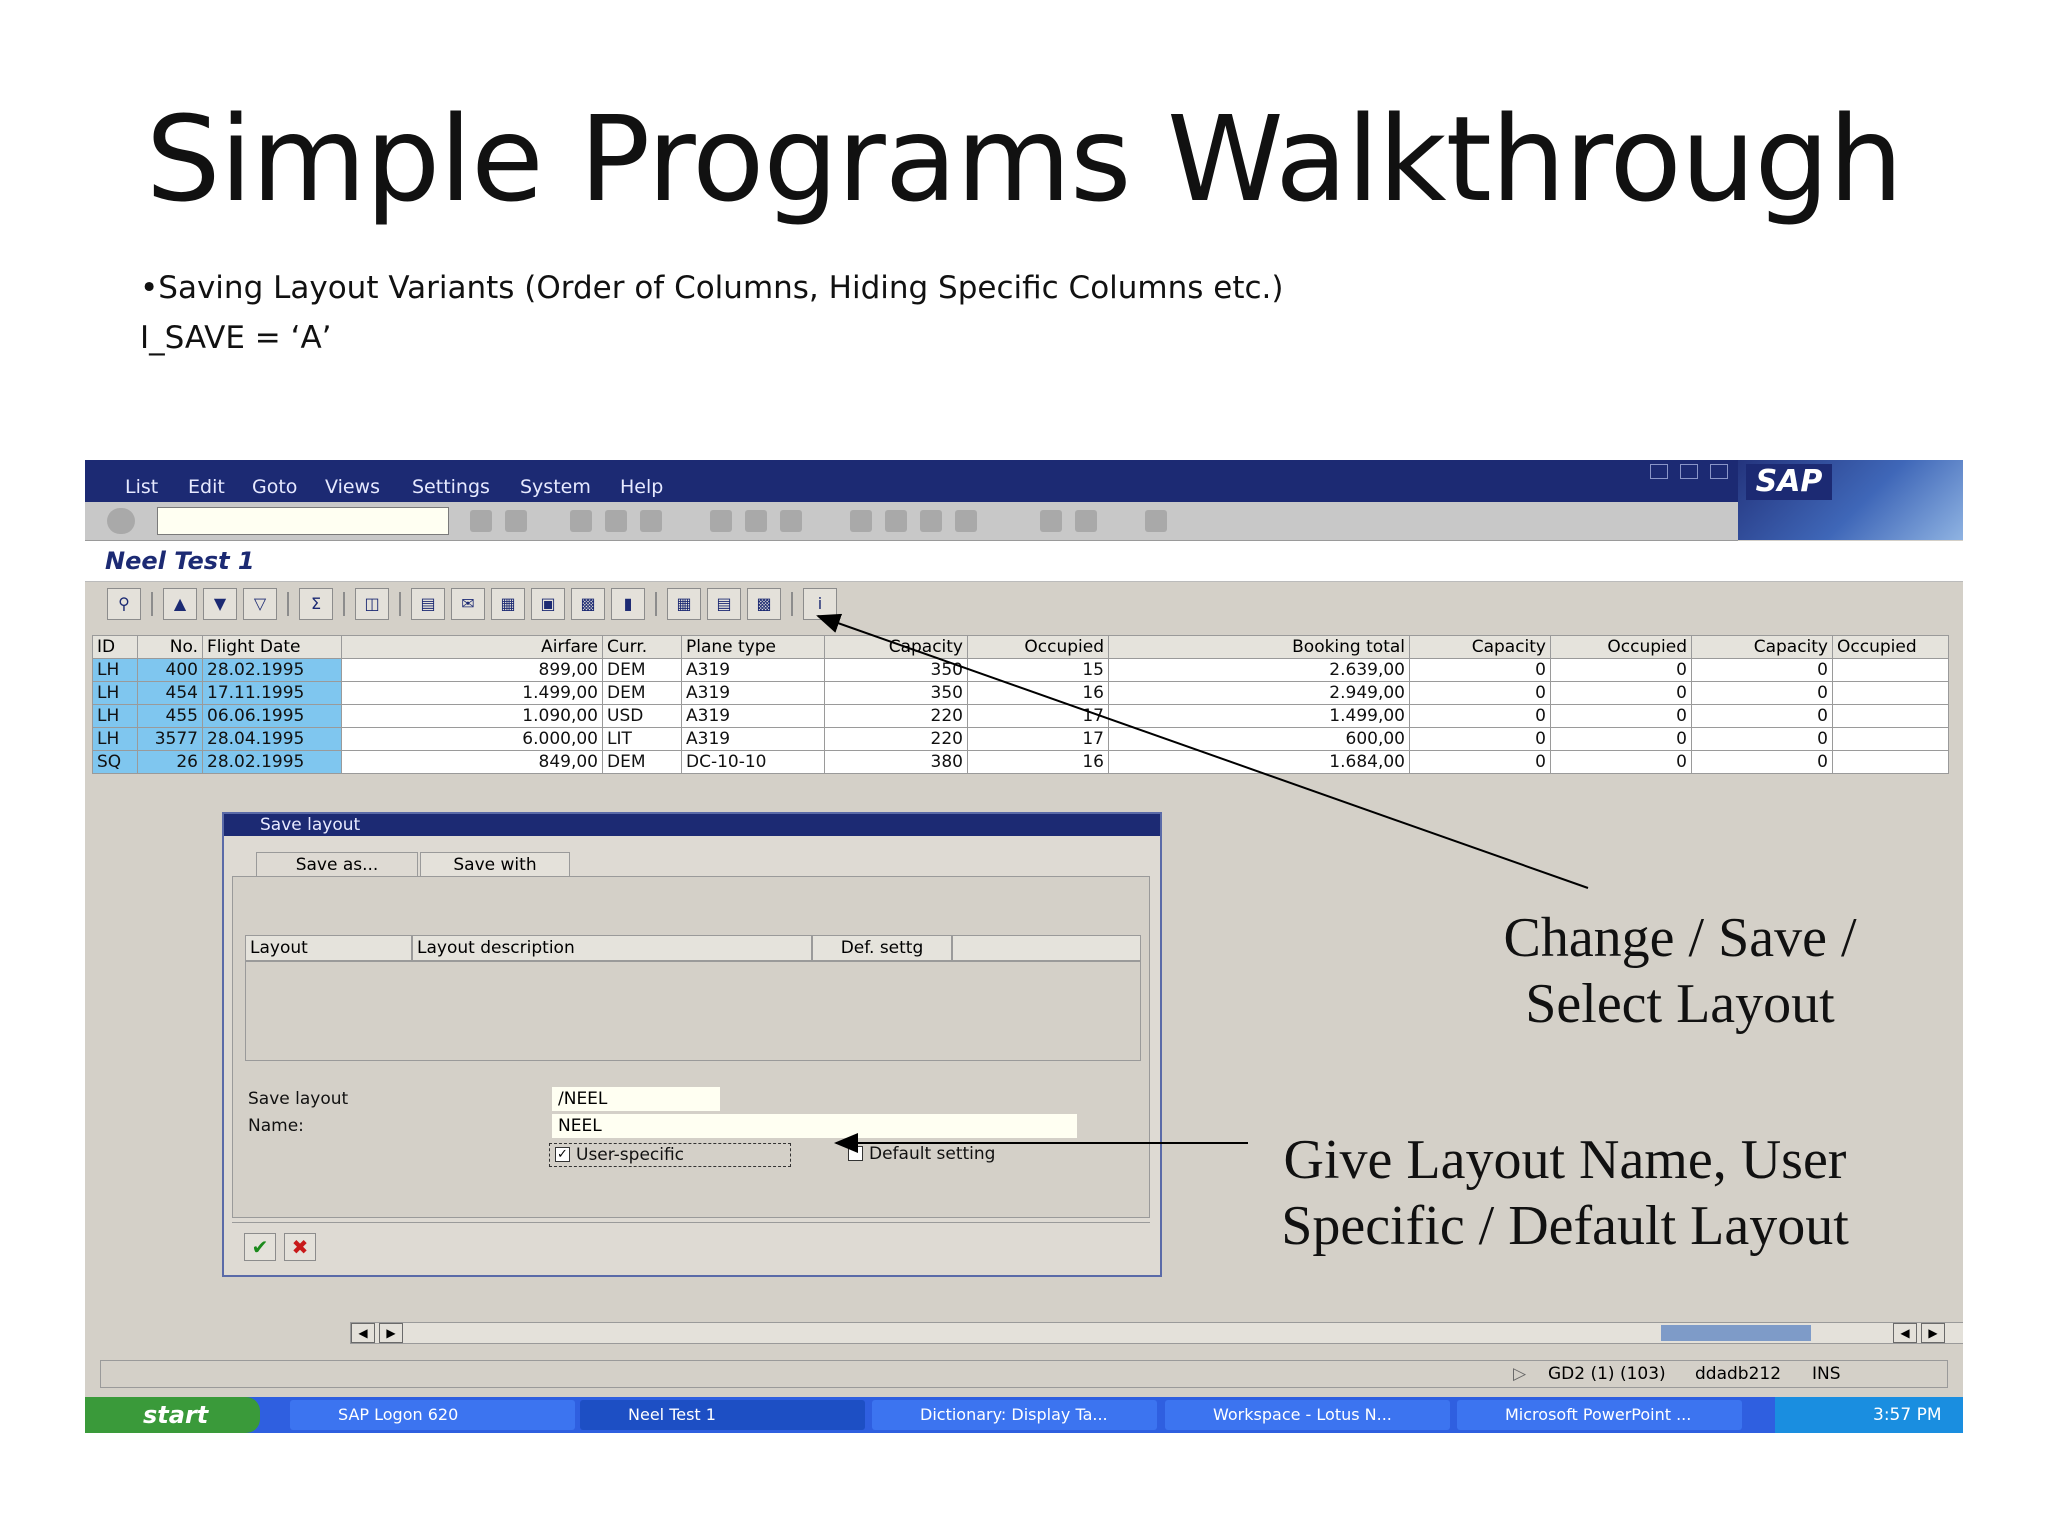  Describe the element at coordinates (220, 604) in the screenshot. I see `filter-icon: ▼` at that location.